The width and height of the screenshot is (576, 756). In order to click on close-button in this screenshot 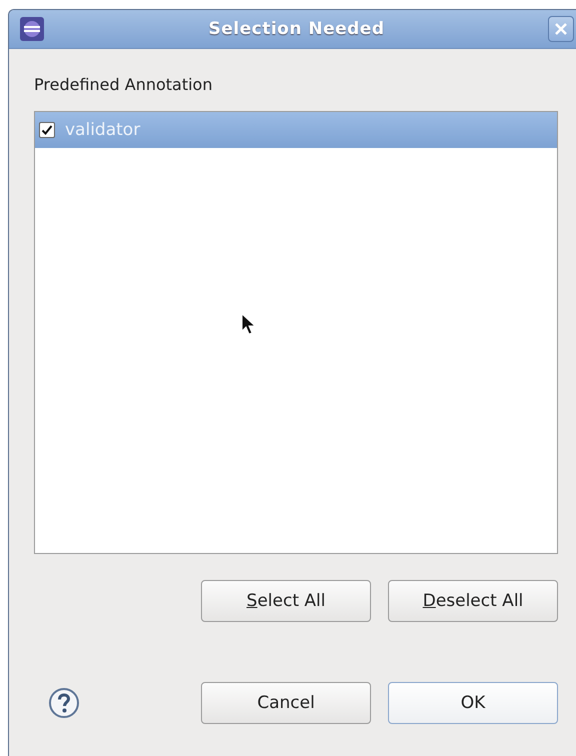, I will do `click(561, 29)`.